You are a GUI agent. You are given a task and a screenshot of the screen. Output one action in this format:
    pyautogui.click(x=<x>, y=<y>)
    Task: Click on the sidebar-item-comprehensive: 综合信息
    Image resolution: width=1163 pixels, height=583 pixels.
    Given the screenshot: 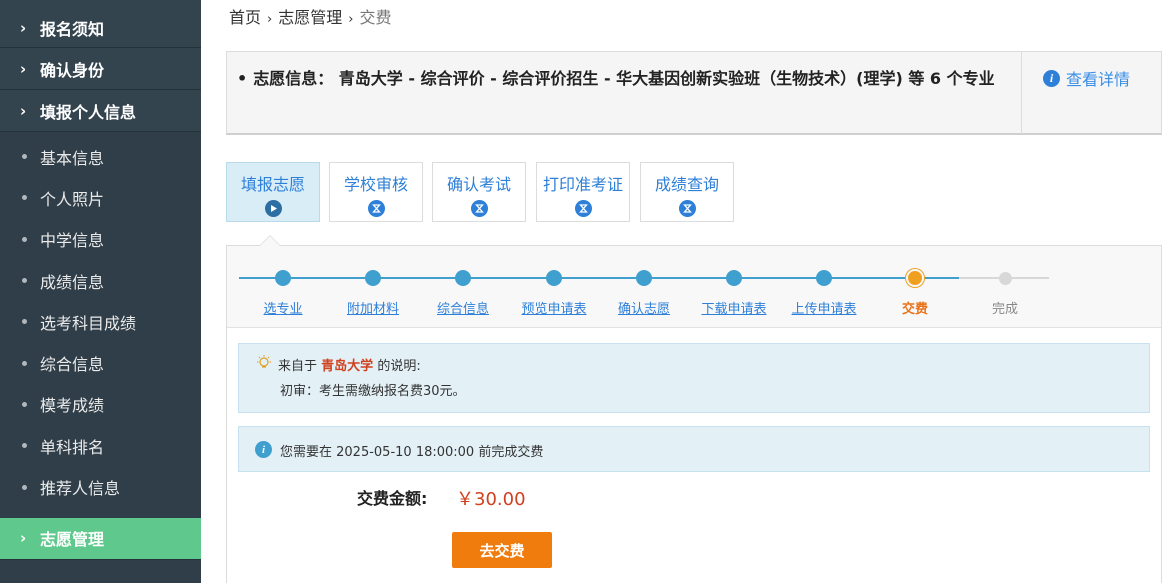 What is the action you would take?
    pyautogui.click(x=100, y=362)
    